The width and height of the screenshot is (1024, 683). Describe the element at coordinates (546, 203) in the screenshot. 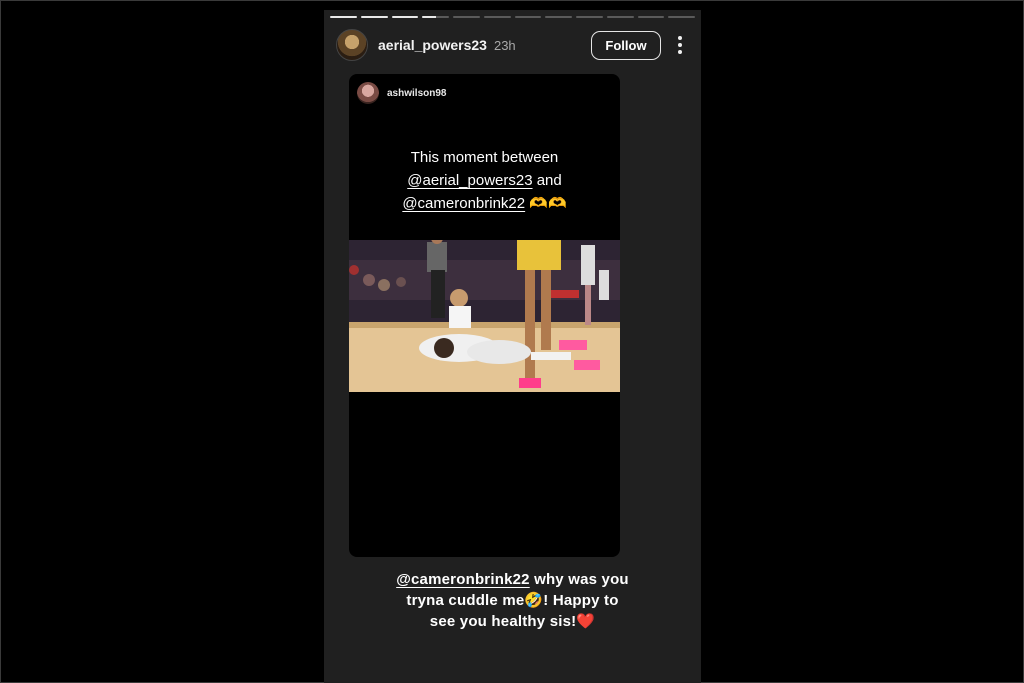

I see `text-fragment: 🫶🫶` at that location.